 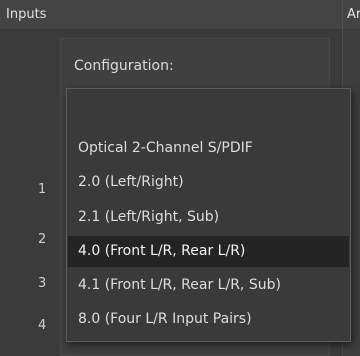 I want to click on dropdown-option-blank, so click(x=208, y=112).